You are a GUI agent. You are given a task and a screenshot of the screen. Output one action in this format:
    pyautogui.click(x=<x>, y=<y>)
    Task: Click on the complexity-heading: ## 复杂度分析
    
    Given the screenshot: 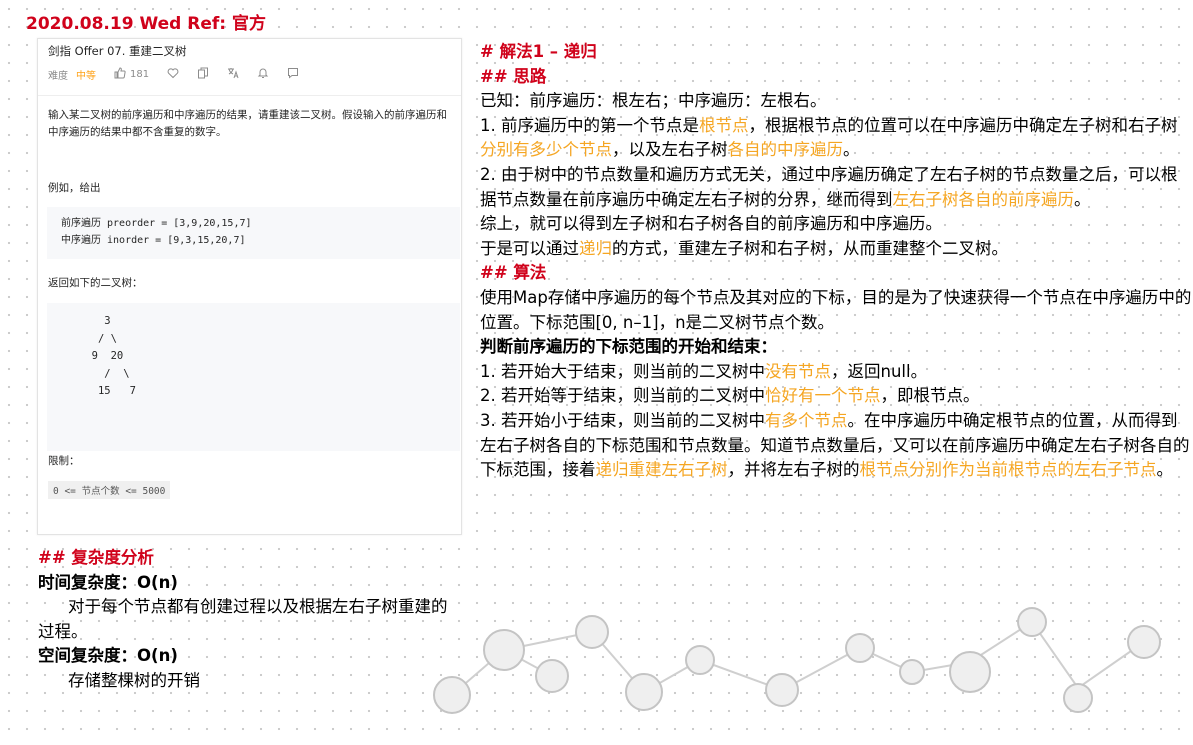 What is the action you would take?
    pyautogui.click(x=96, y=557)
    